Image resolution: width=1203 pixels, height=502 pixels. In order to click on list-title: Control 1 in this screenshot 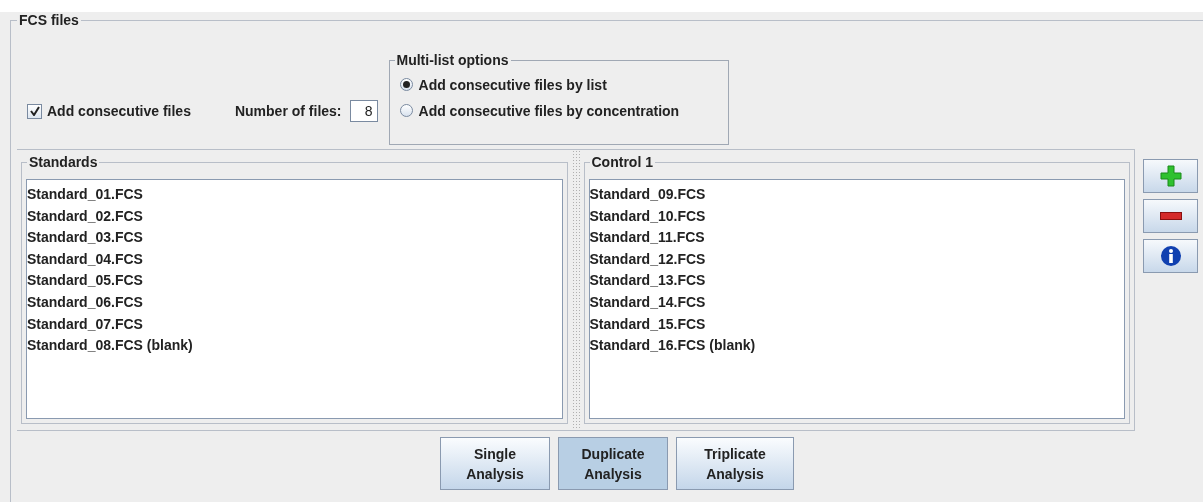, I will do `click(622, 162)`.